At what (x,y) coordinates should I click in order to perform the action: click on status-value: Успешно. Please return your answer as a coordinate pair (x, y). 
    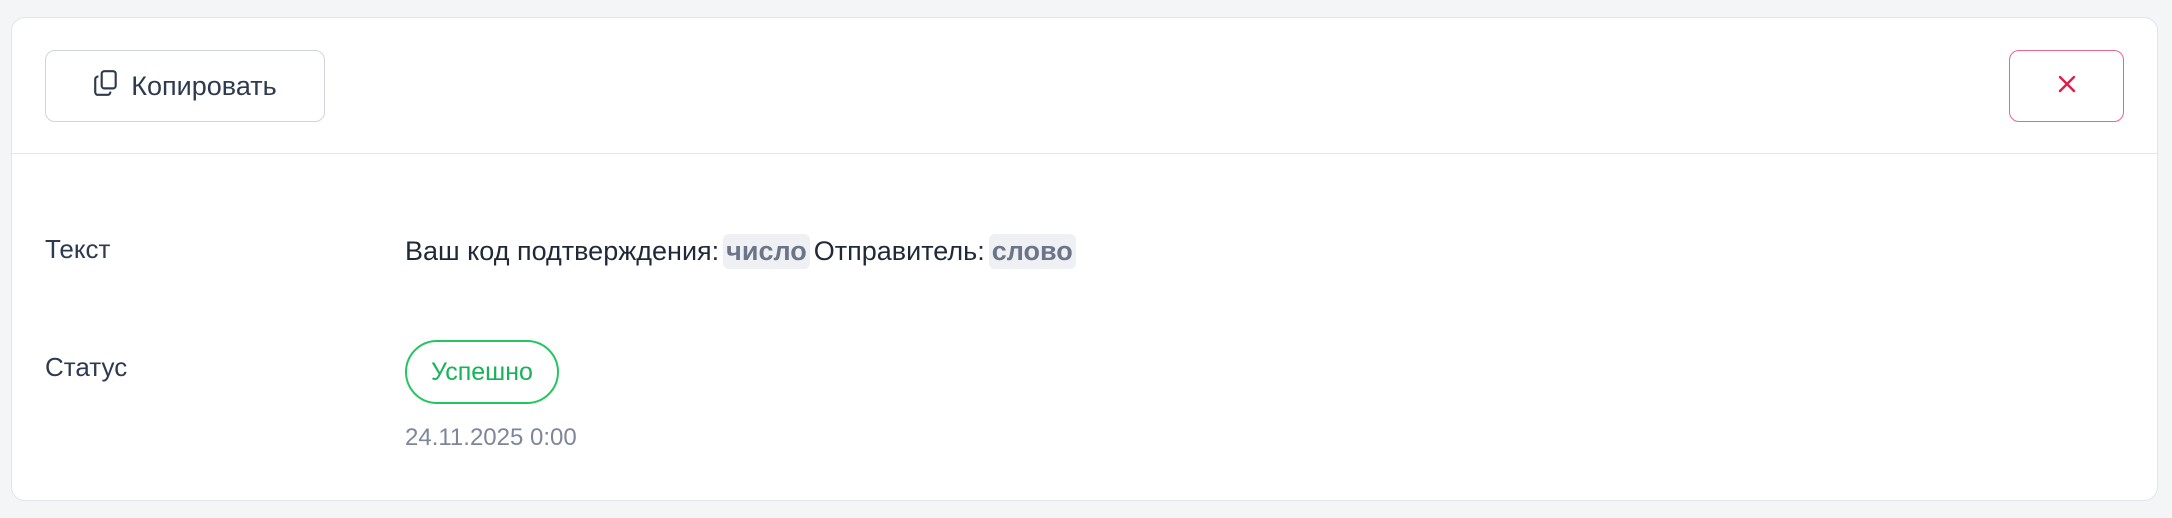
    Looking at the image, I should click on (482, 372).